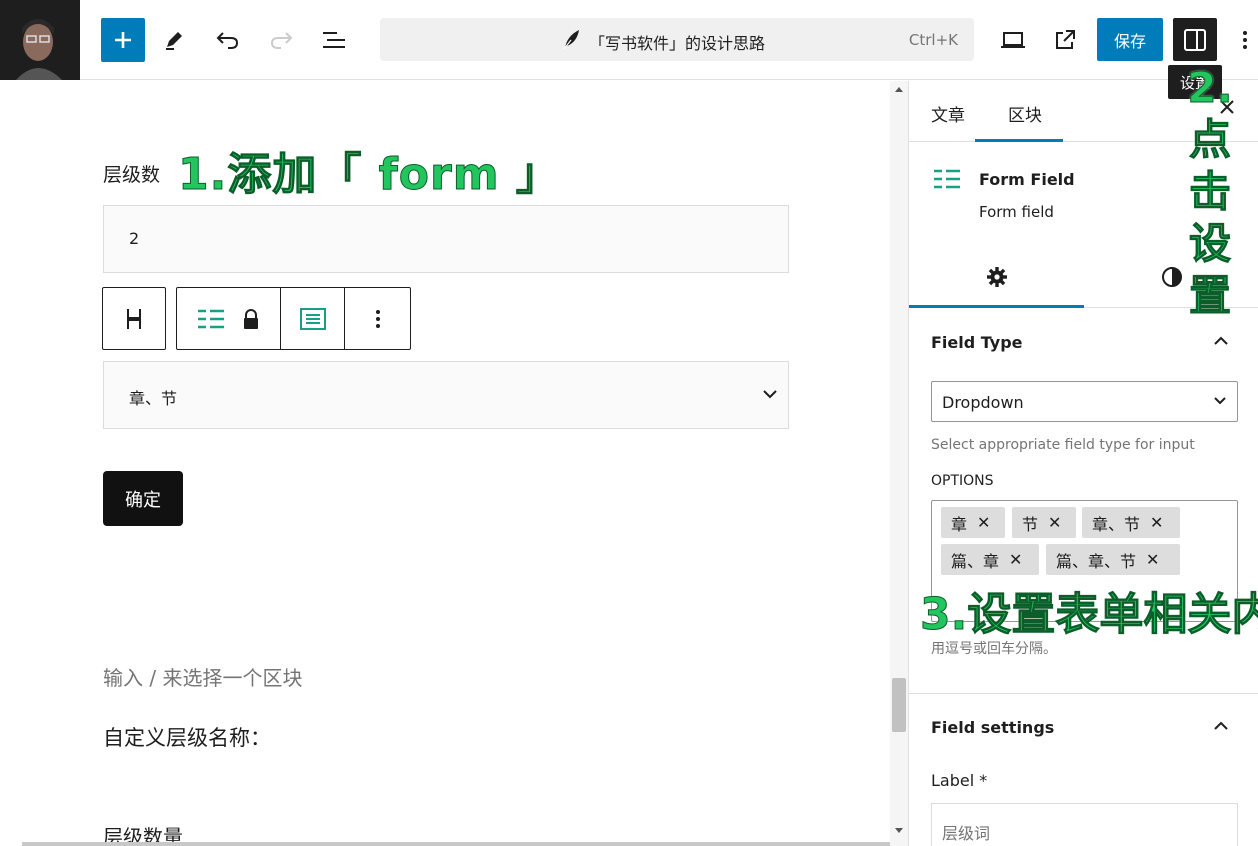  I want to click on tools-button, so click(174, 40).